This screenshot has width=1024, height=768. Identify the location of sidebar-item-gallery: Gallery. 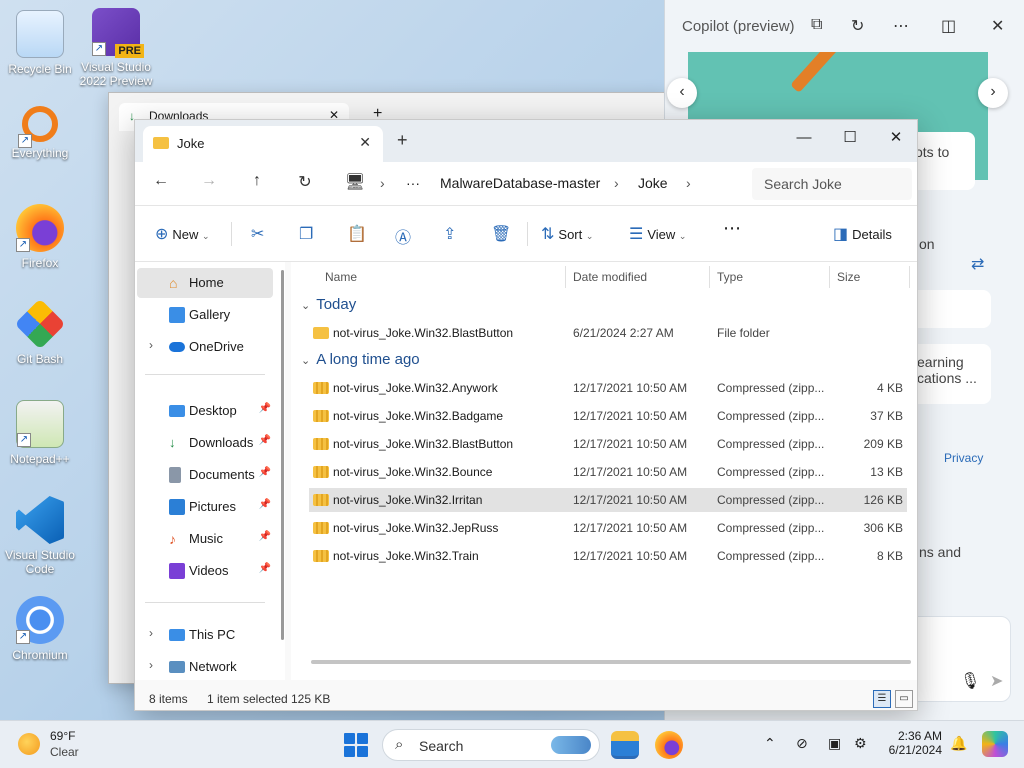
(205, 315).